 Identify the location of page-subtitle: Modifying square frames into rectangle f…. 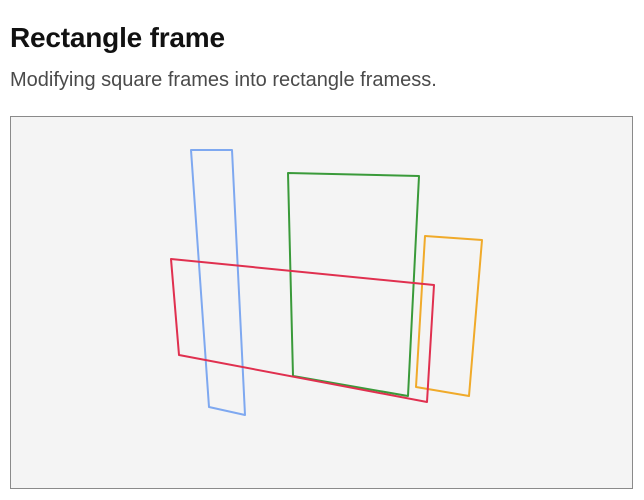
(223, 80).